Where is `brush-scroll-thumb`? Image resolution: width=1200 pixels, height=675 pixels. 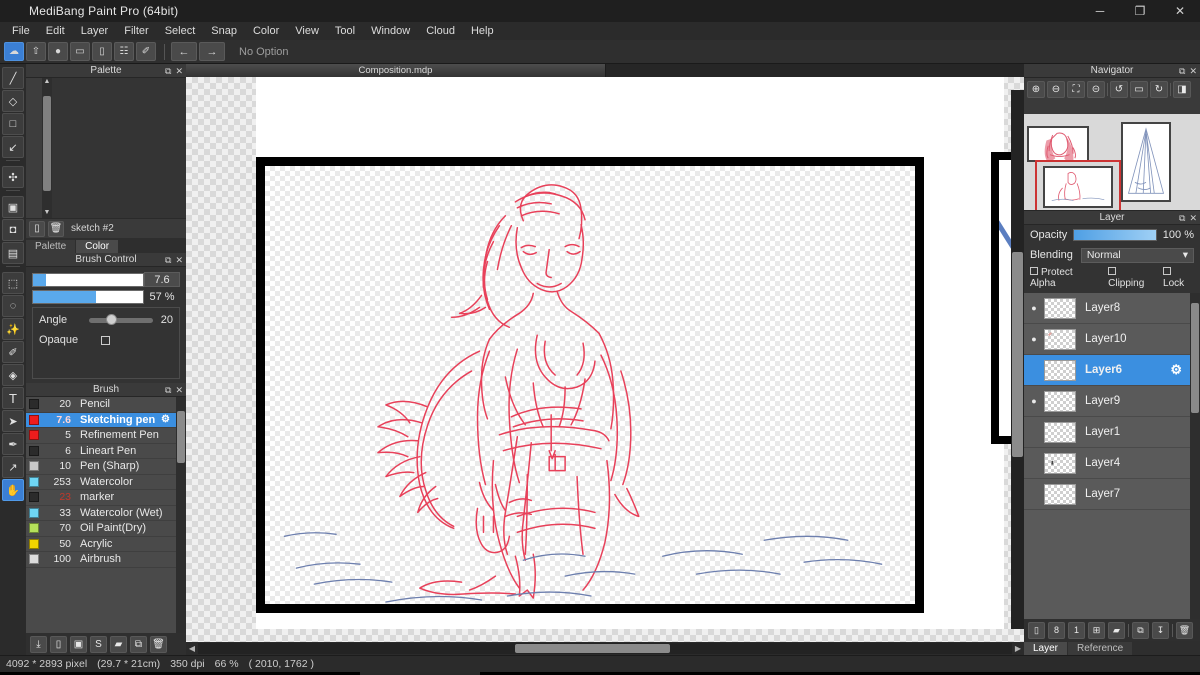
brush-scroll-thumb is located at coordinates (181, 437).